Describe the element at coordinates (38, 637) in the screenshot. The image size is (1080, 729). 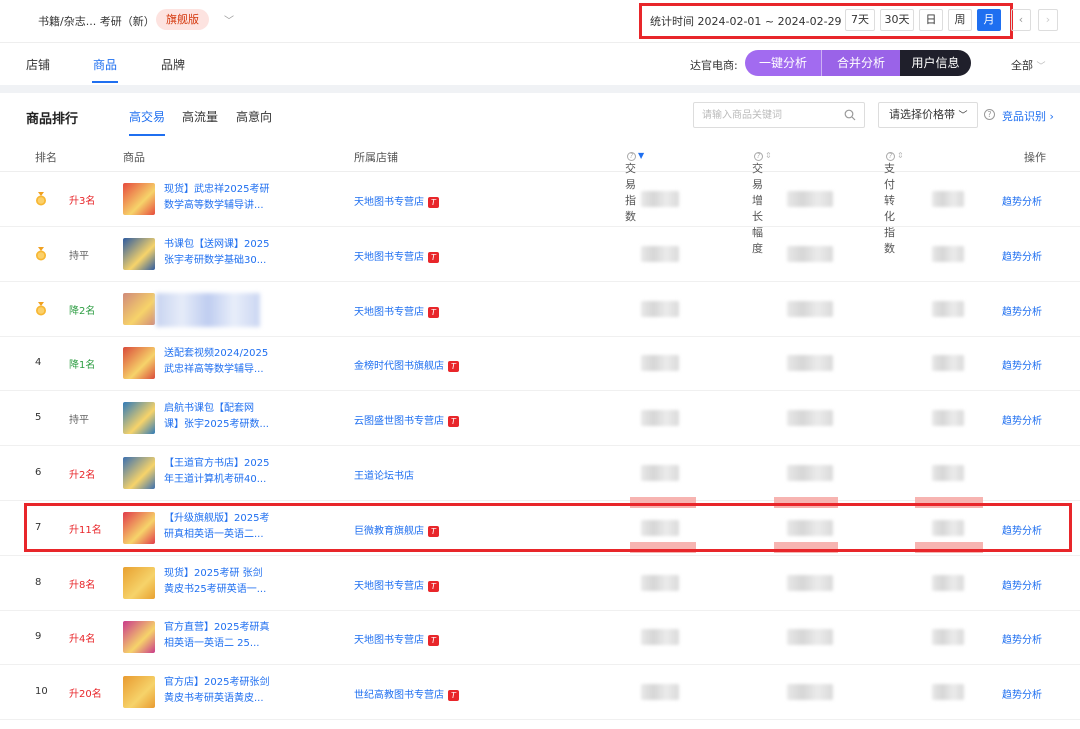
I see `rank-number: 9` at that location.